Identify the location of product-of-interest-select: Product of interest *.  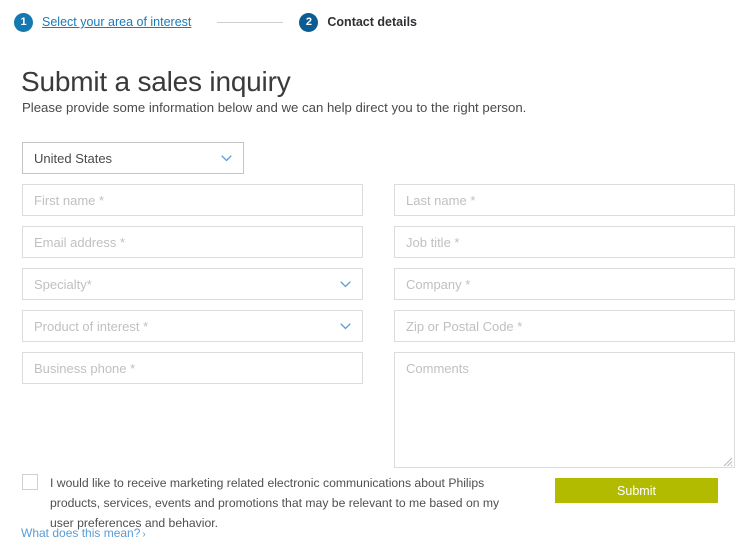
(192, 326).